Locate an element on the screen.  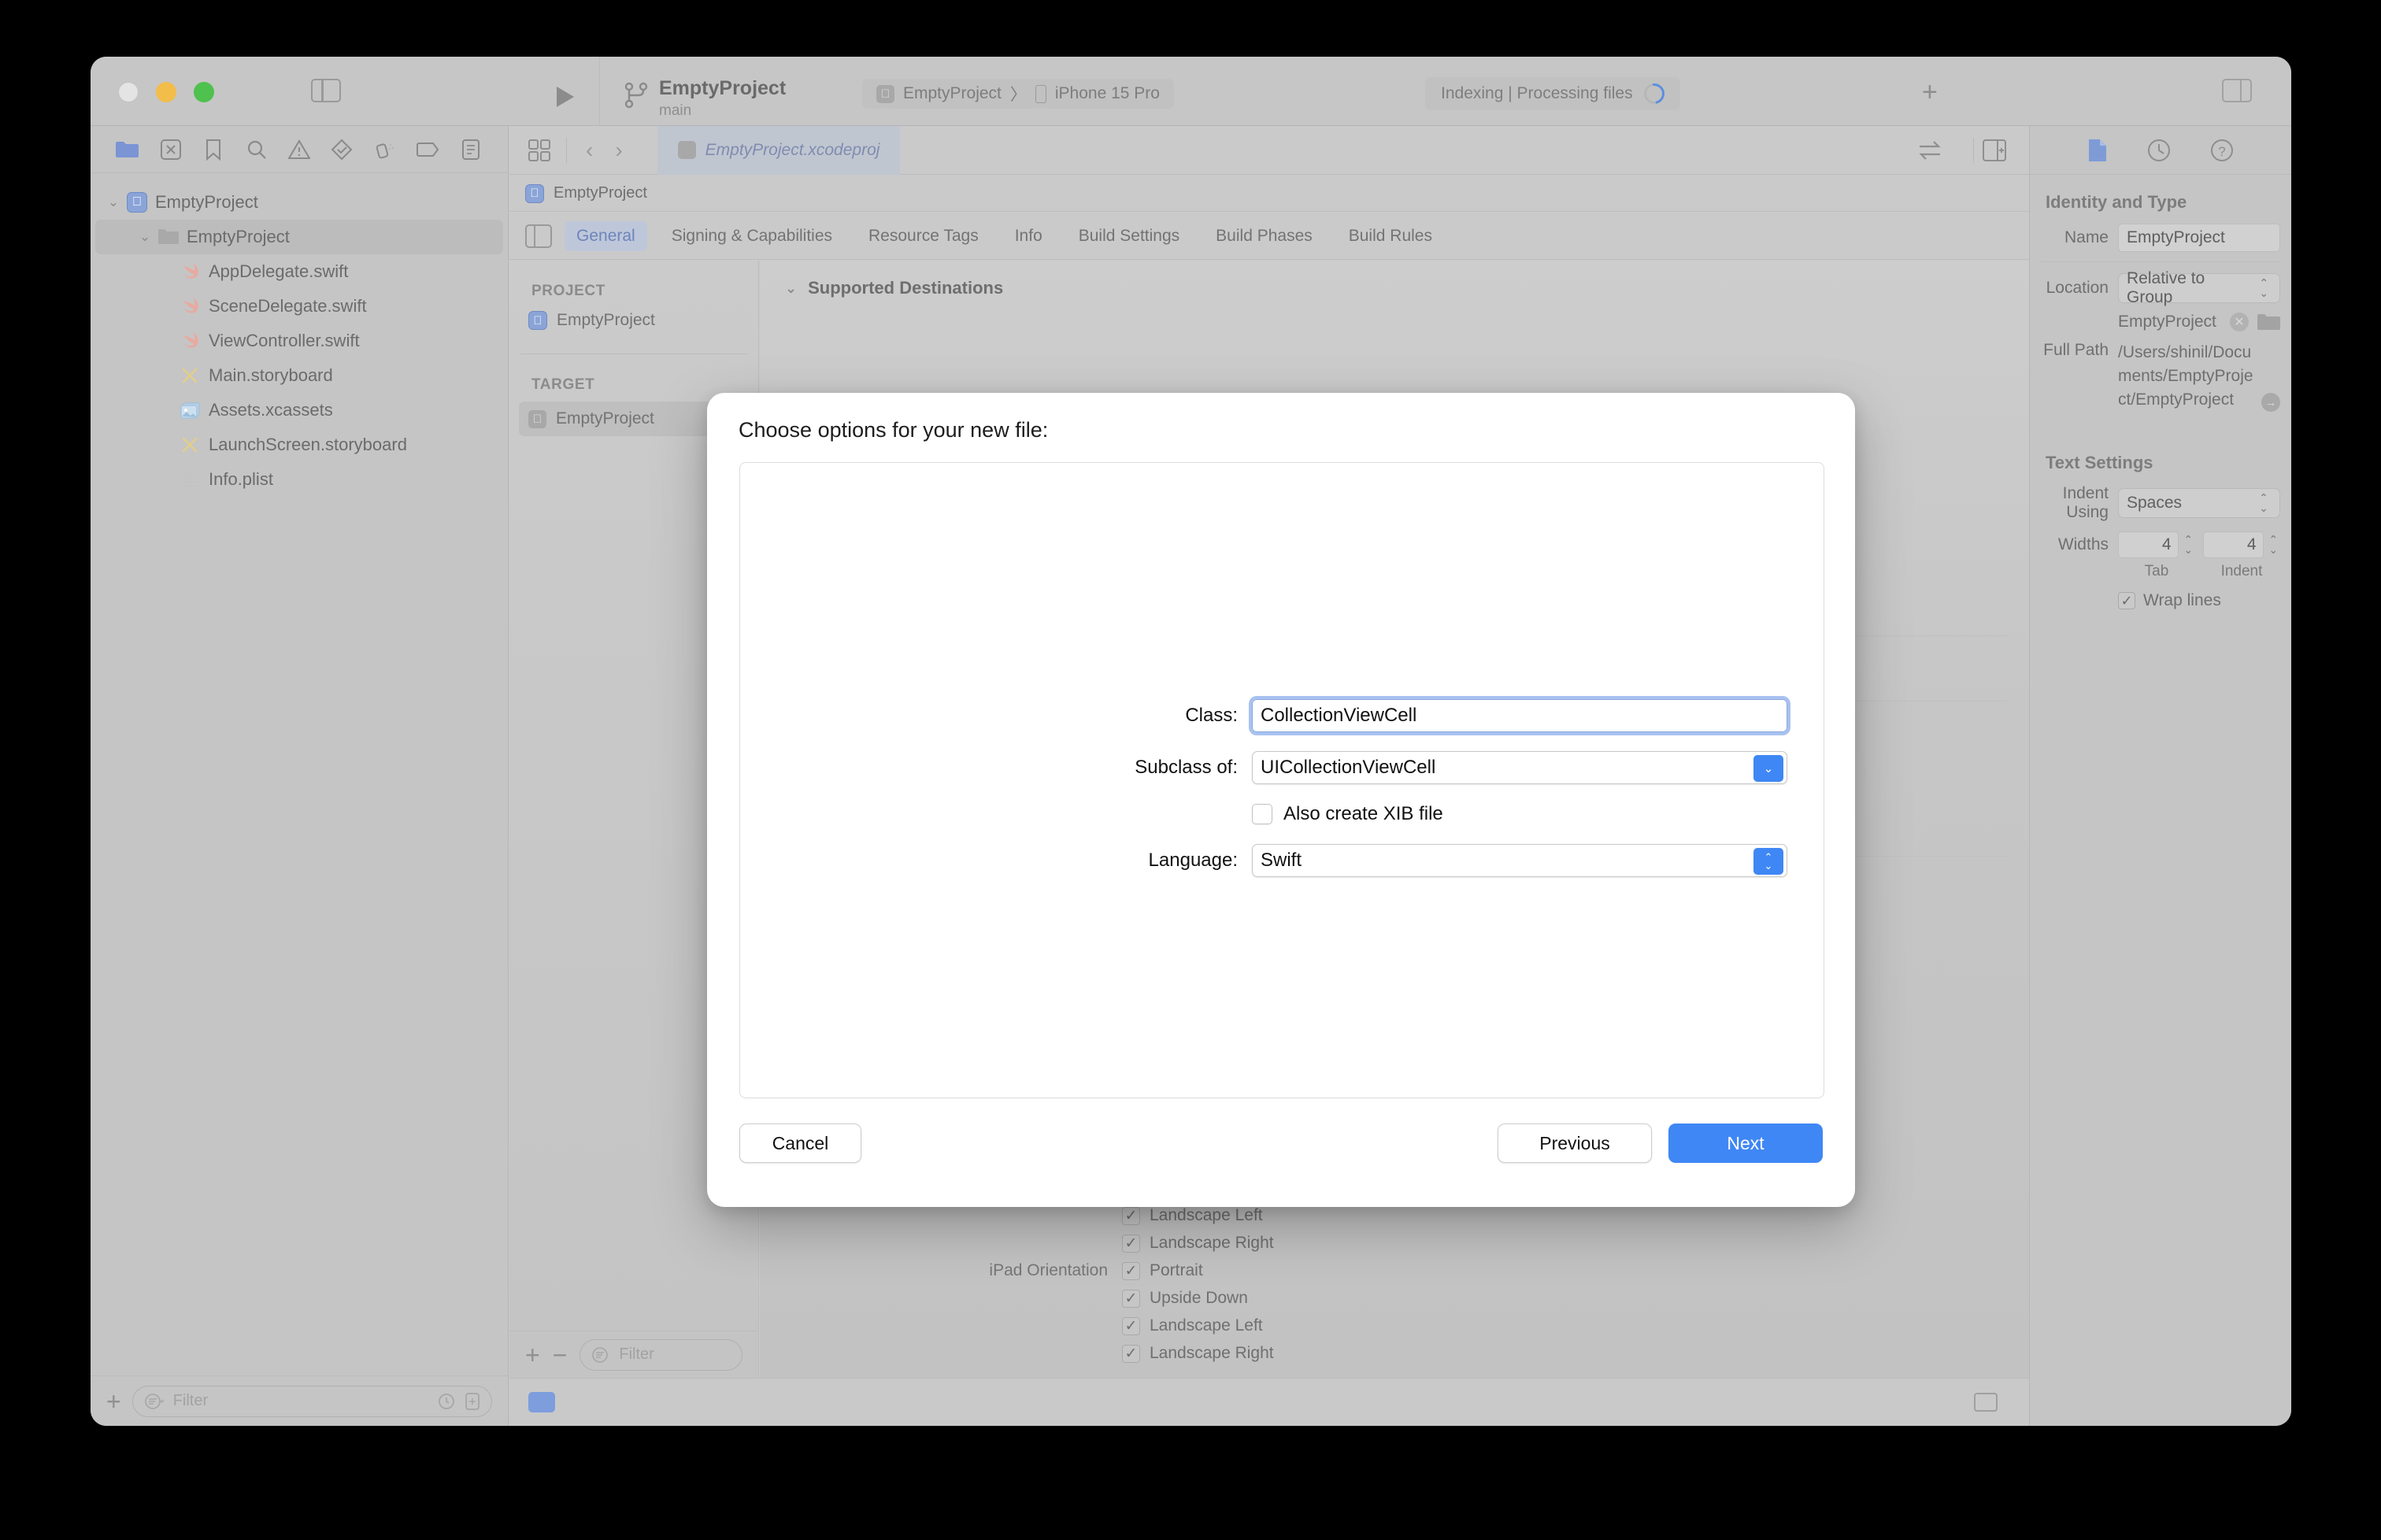
navigator-item-main-storyboard: Main.storyboard is located at coordinates (299, 375).